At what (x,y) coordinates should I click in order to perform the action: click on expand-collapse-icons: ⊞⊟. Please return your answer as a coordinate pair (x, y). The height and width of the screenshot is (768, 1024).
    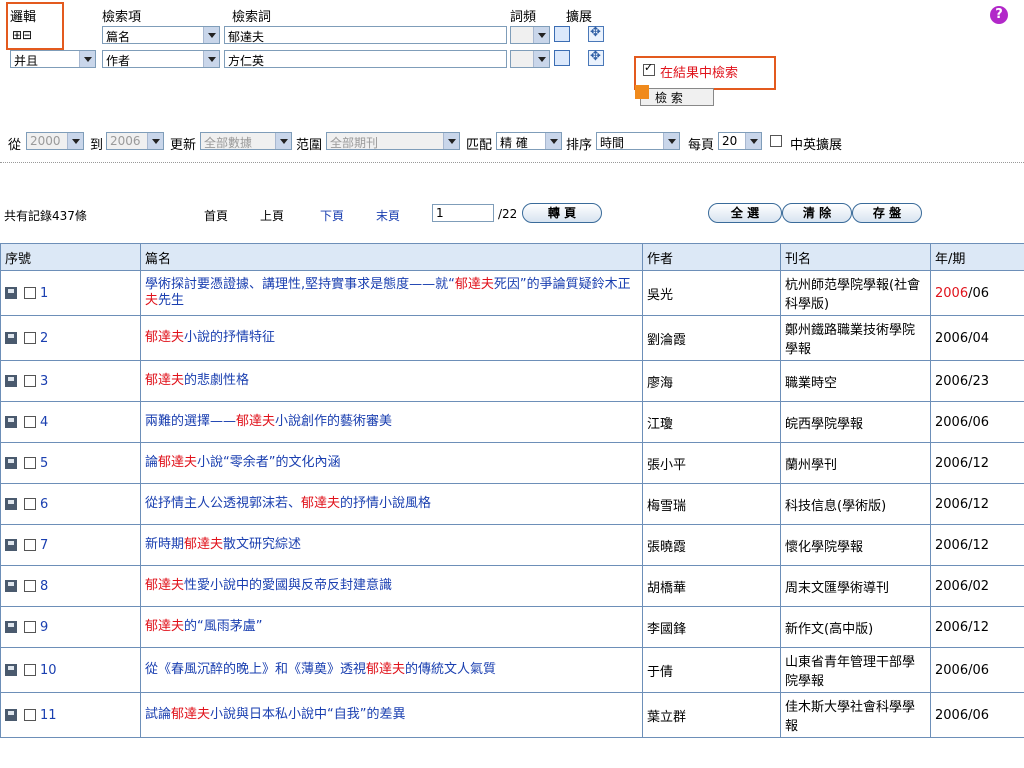
    Looking at the image, I should click on (22, 35).